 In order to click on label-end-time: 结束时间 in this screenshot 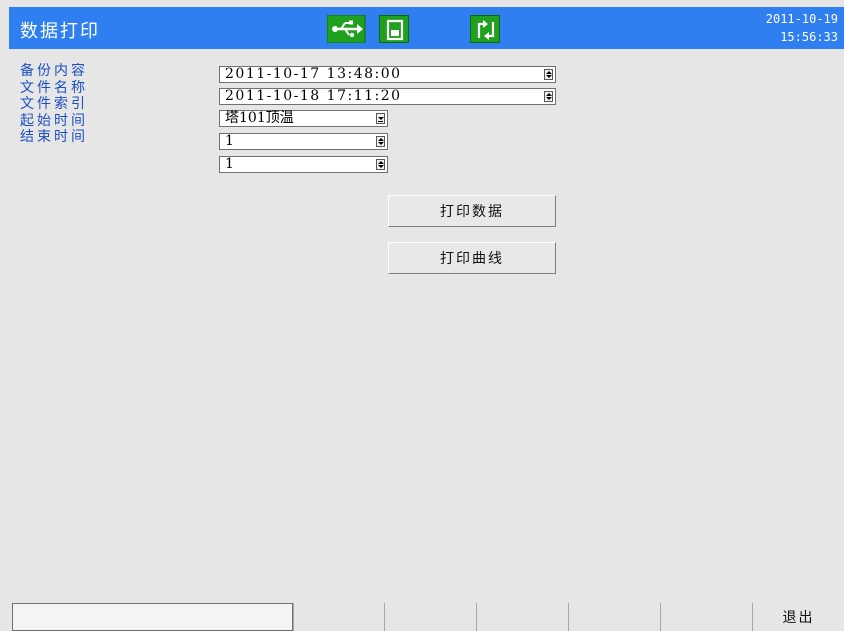, I will do `click(54, 137)`.